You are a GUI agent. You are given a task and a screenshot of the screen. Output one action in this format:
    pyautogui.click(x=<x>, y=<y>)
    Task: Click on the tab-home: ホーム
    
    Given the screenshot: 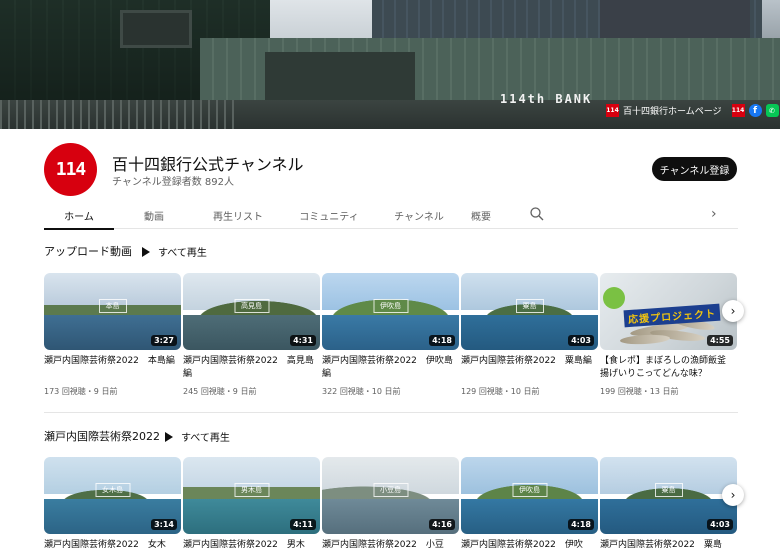 What is the action you would take?
    pyautogui.click(x=79, y=216)
    